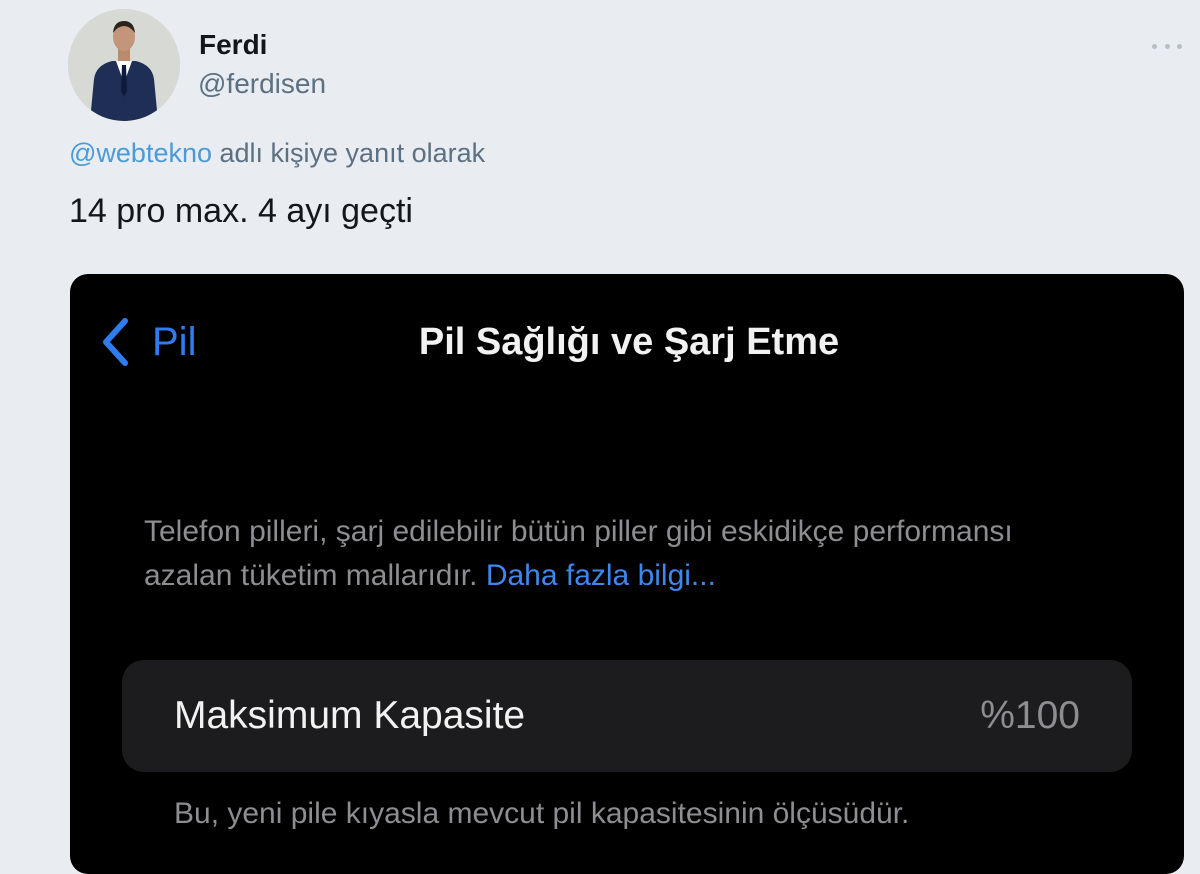 Image resolution: width=1200 pixels, height=874 pixels. Describe the element at coordinates (140, 153) in the screenshot. I see `reply-mention-link: @webtekno` at that location.